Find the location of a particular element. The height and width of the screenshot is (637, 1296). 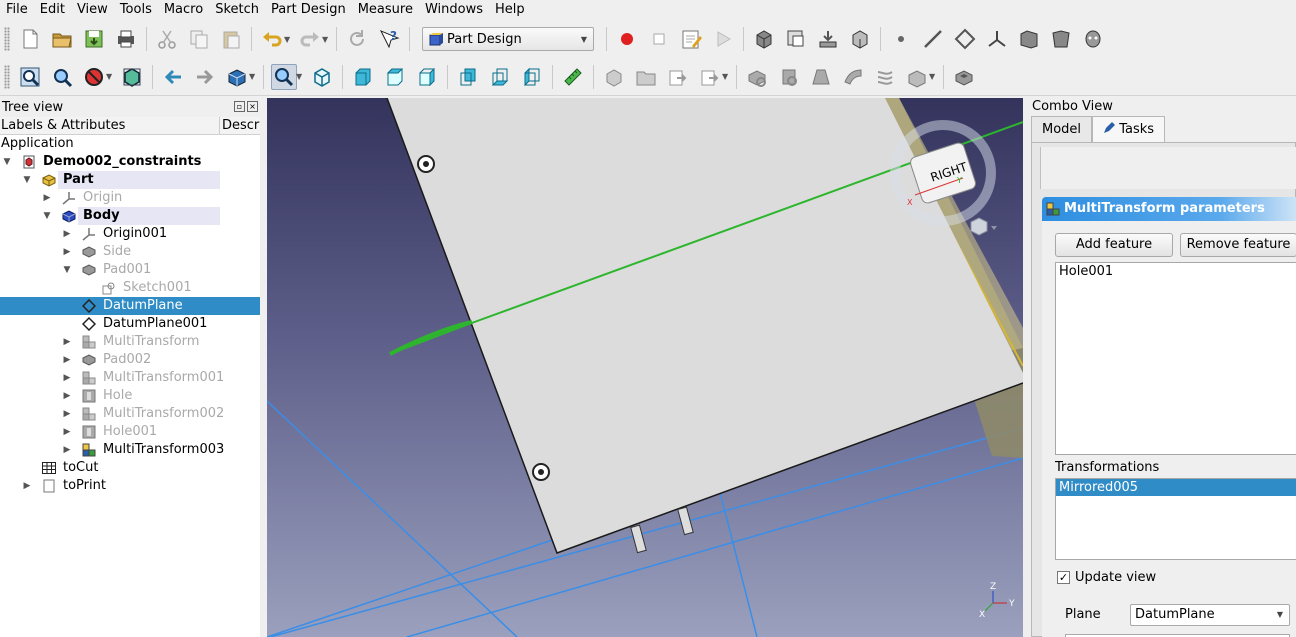

subshape-binder-icon is located at coordinates (1061, 39).